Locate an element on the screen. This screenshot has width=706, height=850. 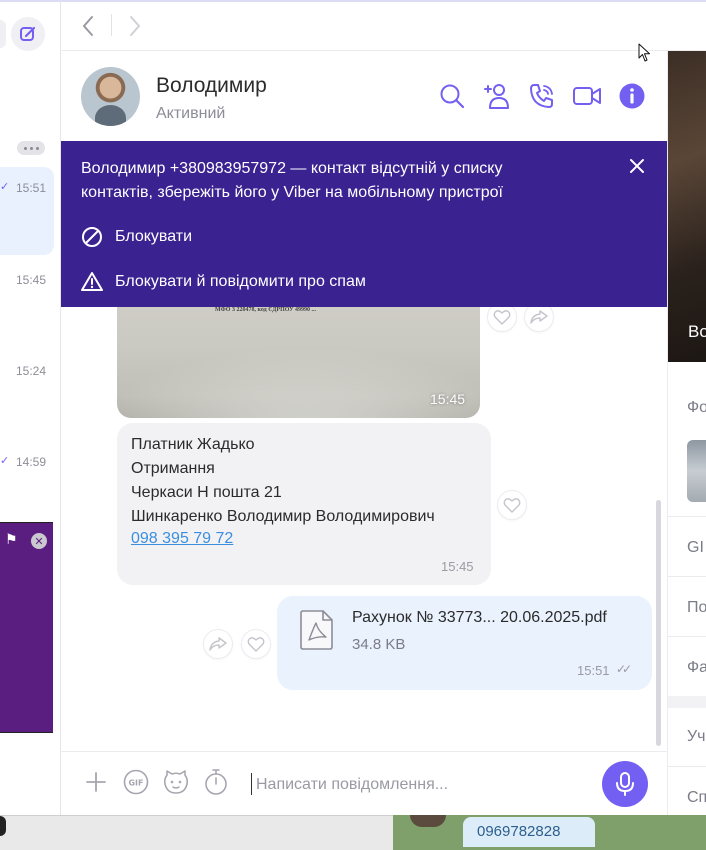
contact-avatar is located at coordinates (110, 96).